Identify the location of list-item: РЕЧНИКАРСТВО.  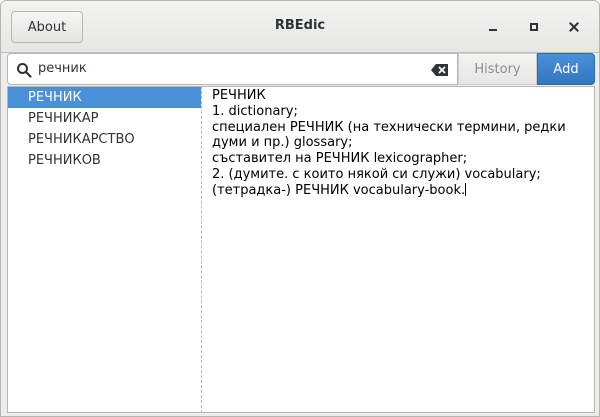
(104, 139).